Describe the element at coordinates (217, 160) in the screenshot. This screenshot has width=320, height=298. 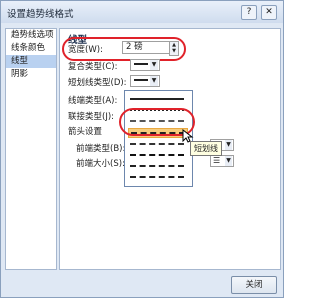
I see `arrow-size-icon: ☰` at that location.